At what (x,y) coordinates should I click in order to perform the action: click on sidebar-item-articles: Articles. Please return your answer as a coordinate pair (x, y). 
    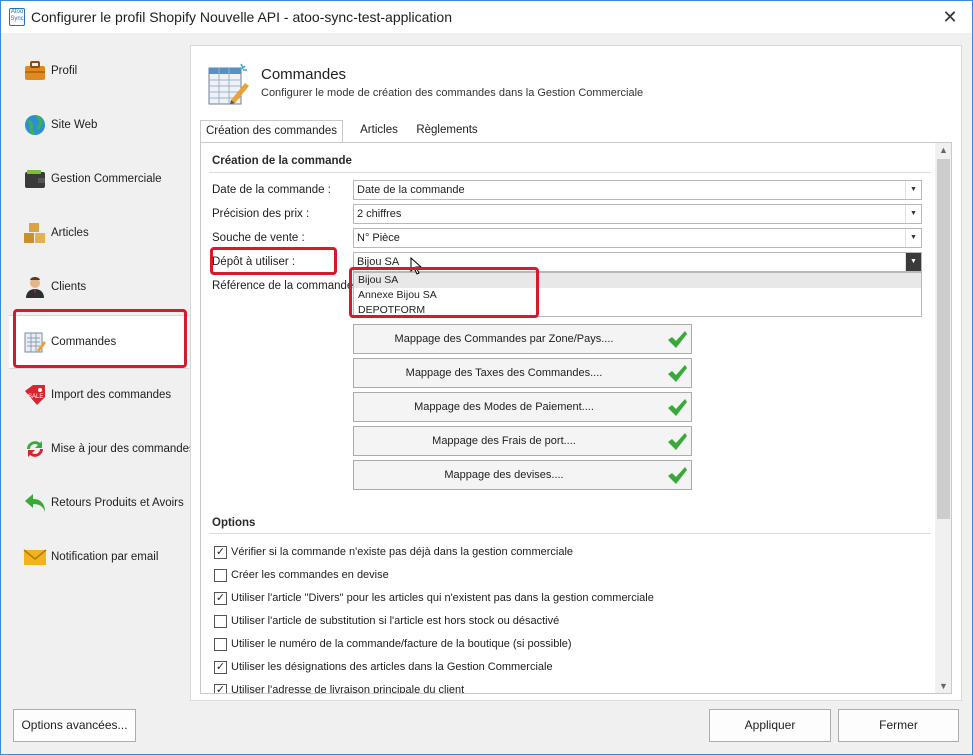
    Looking at the image, I should click on (99, 234).